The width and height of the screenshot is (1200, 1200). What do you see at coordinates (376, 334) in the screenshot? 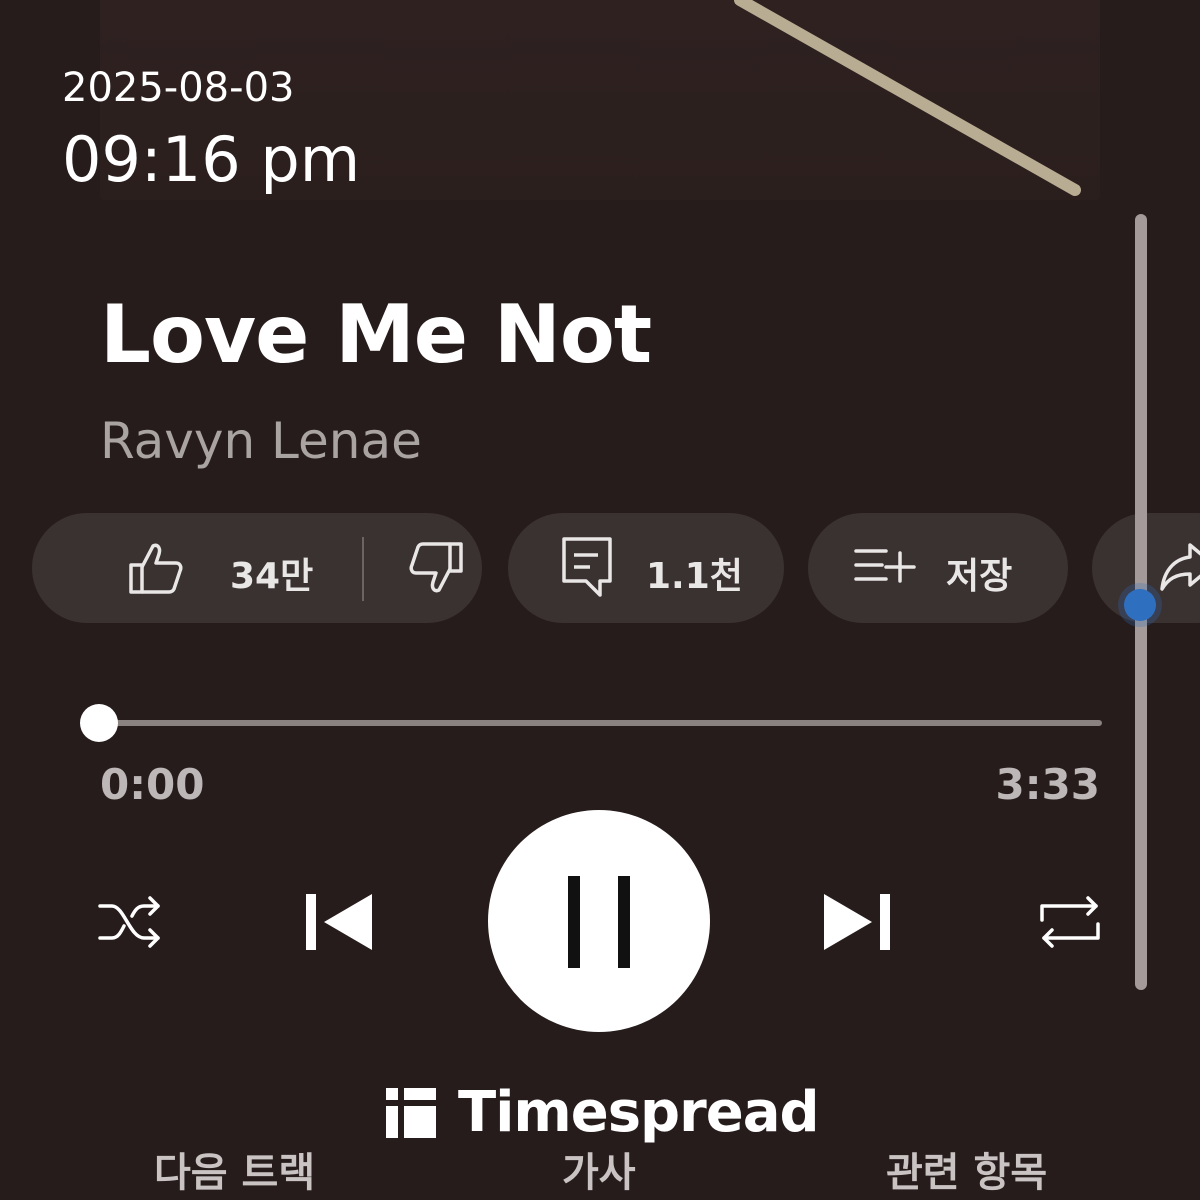
I see `track-title: Love Me Not` at bounding box center [376, 334].